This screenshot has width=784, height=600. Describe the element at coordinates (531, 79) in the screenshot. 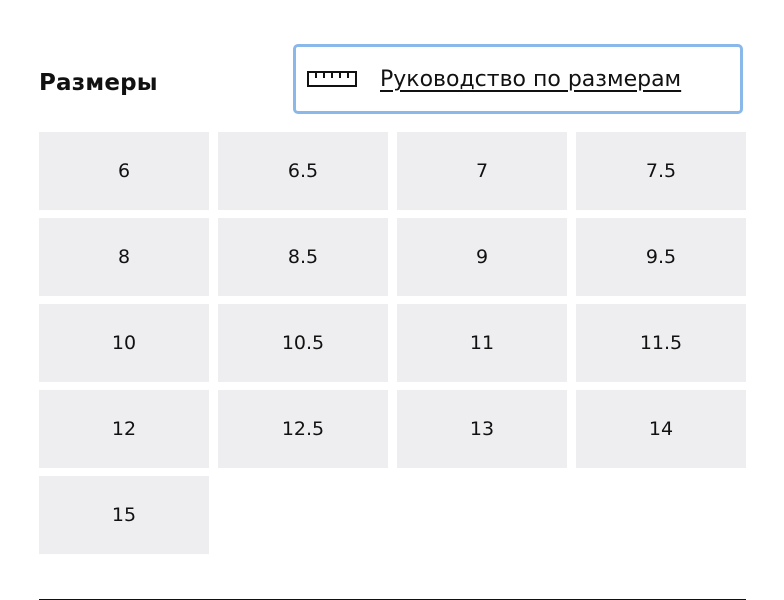

I see `size-guide-label: Руководство по размерам` at that location.